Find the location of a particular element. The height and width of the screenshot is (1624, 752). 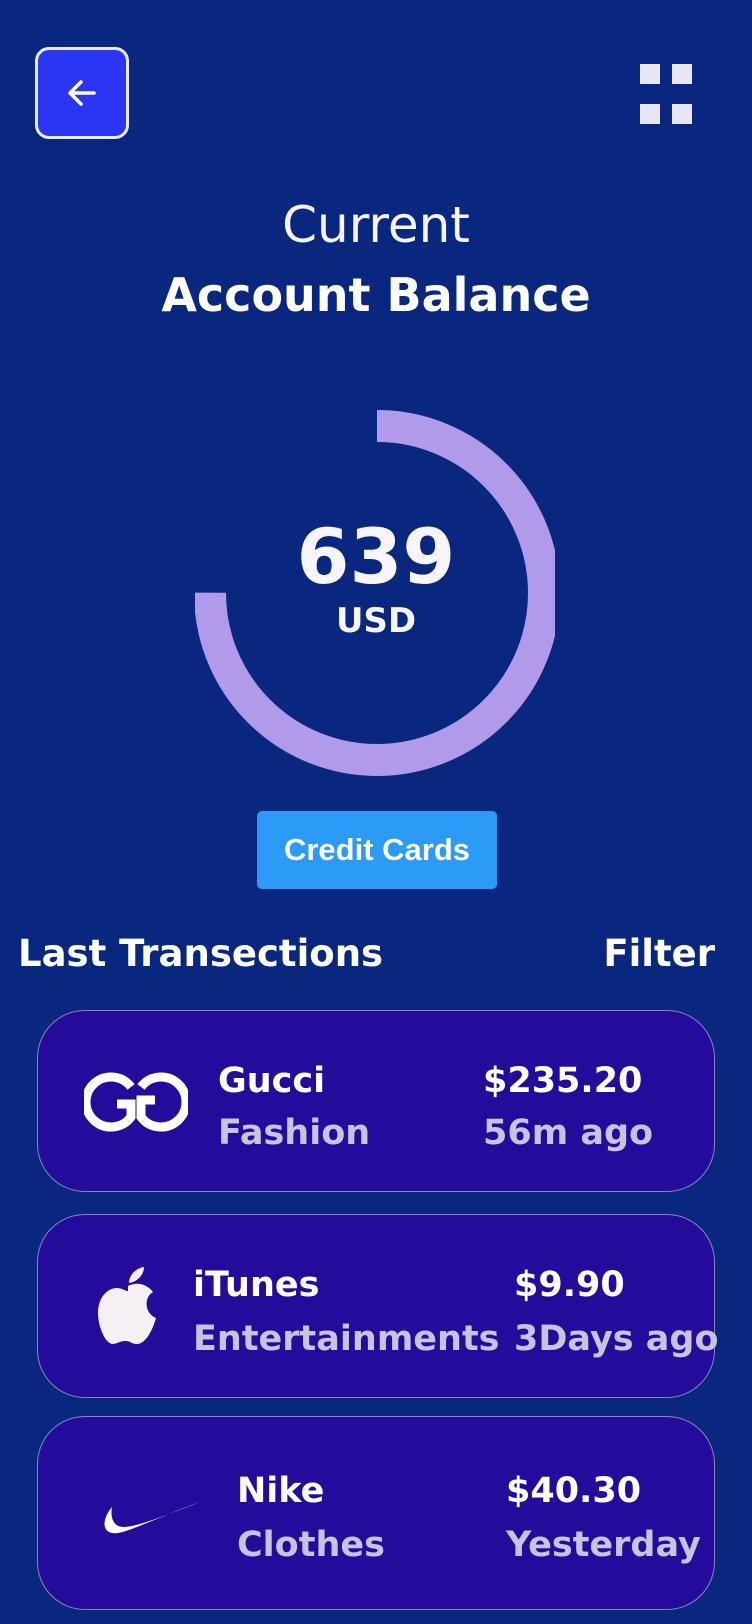

balance-value: 639 is located at coordinates (376, 556).